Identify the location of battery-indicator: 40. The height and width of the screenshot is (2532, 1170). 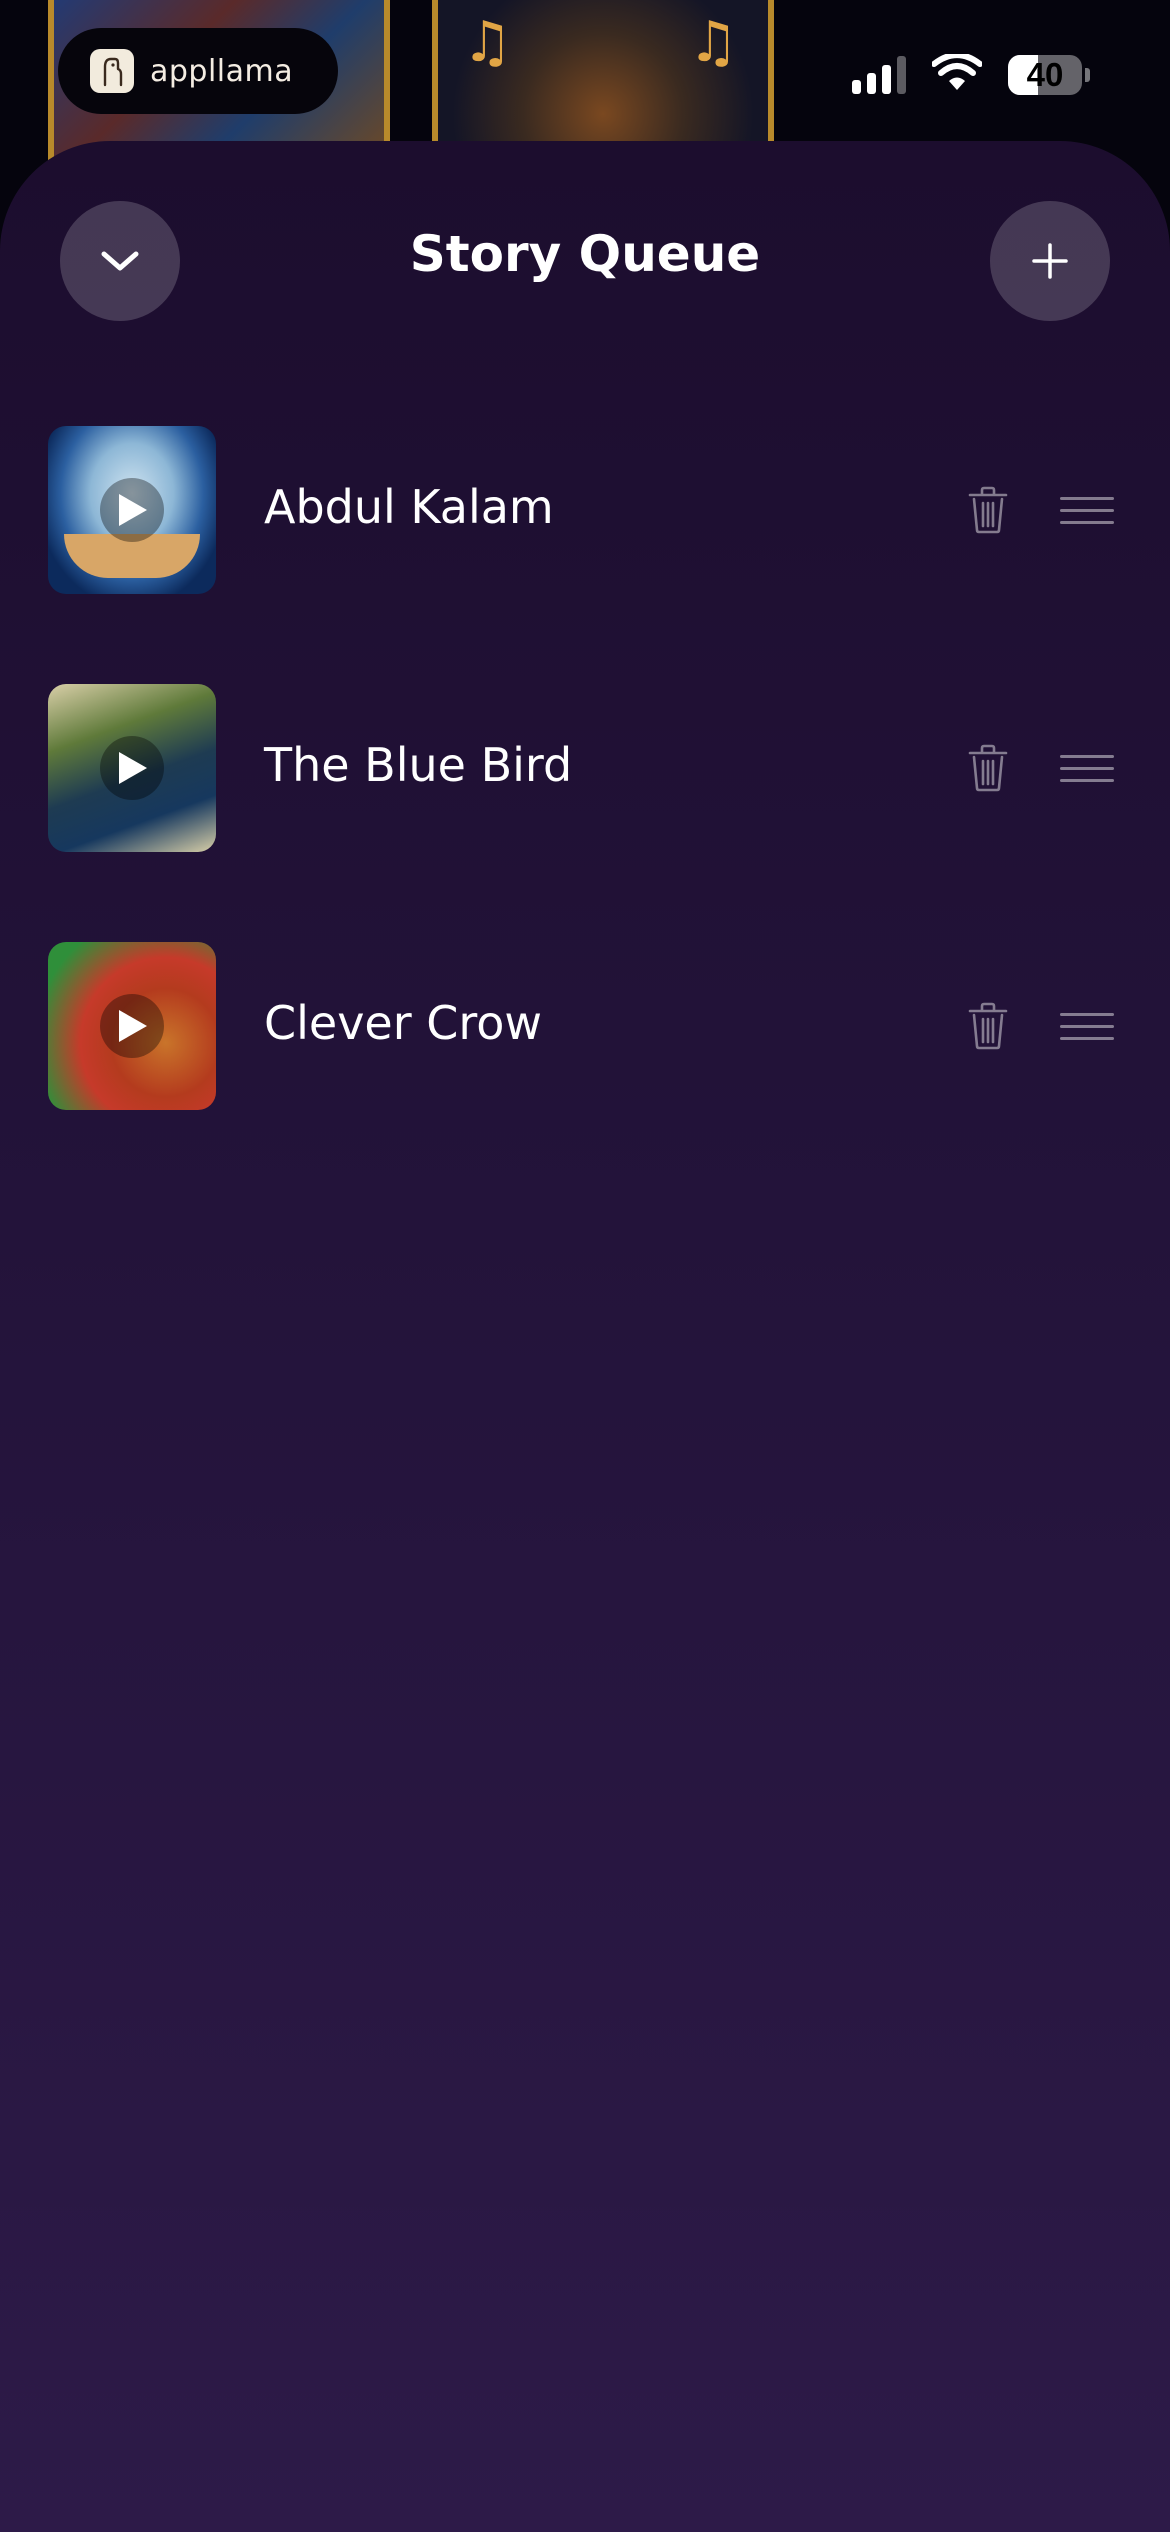
(1049, 75).